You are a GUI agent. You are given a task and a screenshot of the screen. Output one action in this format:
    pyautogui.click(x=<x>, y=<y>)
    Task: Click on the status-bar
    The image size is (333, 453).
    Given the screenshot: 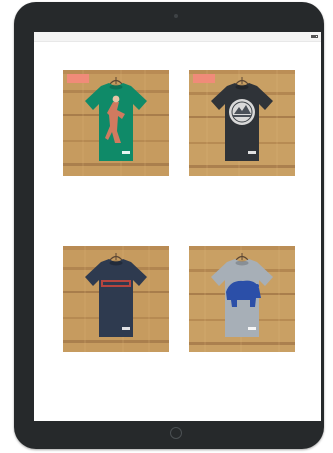 What is the action you would take?
    pyautogui.click(x=177, y=37)
    